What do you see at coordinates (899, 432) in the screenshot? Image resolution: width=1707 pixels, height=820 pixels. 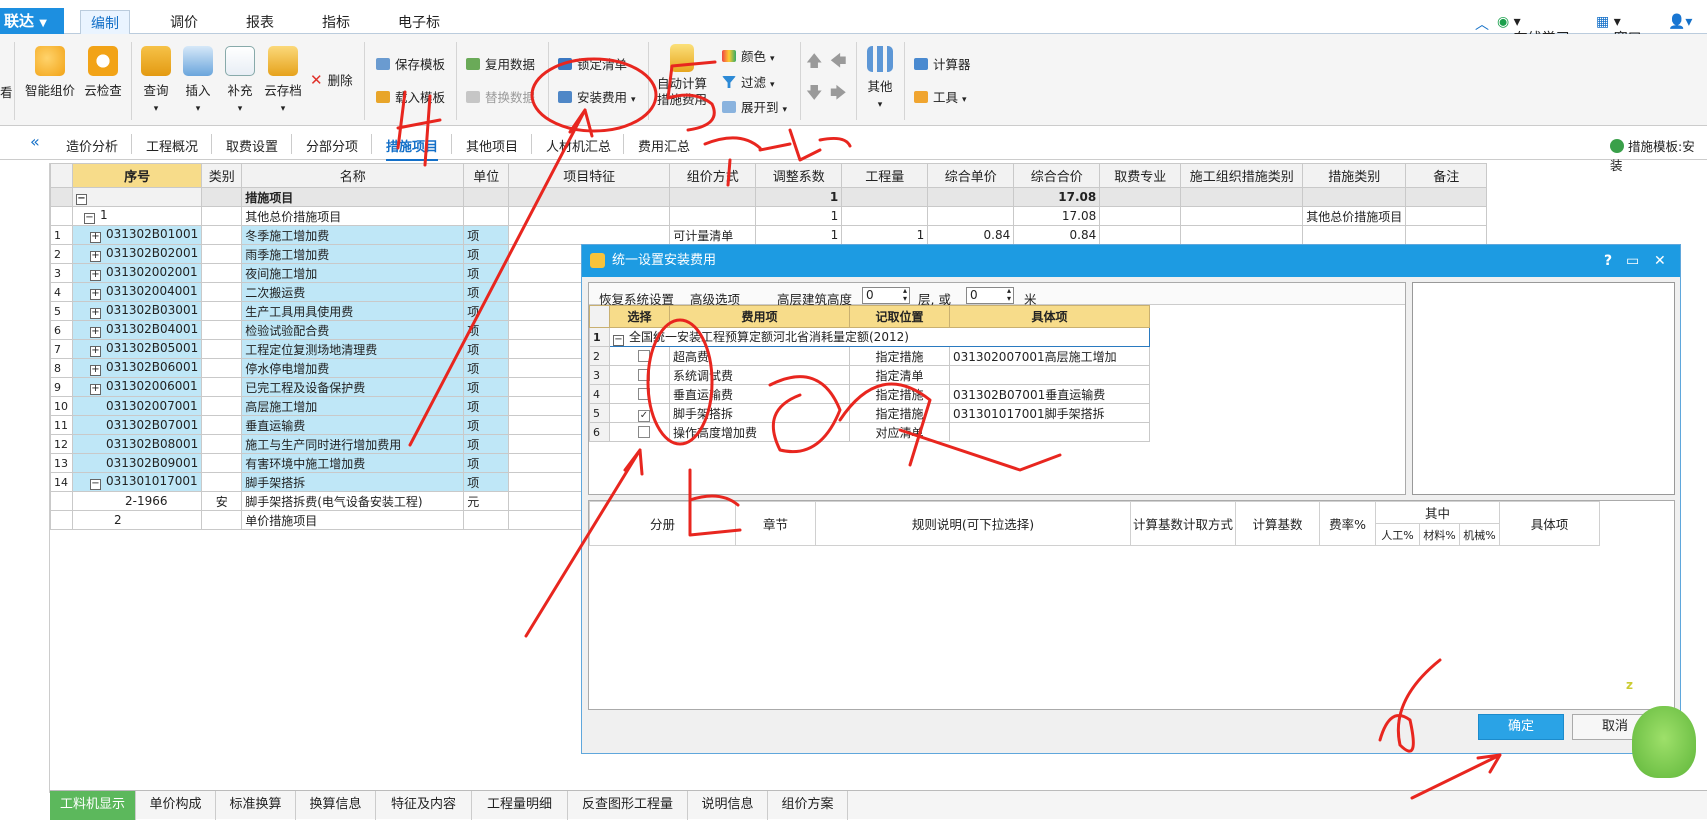 I see `fee-pos: 对应清单` at bounding box center [899, 432].